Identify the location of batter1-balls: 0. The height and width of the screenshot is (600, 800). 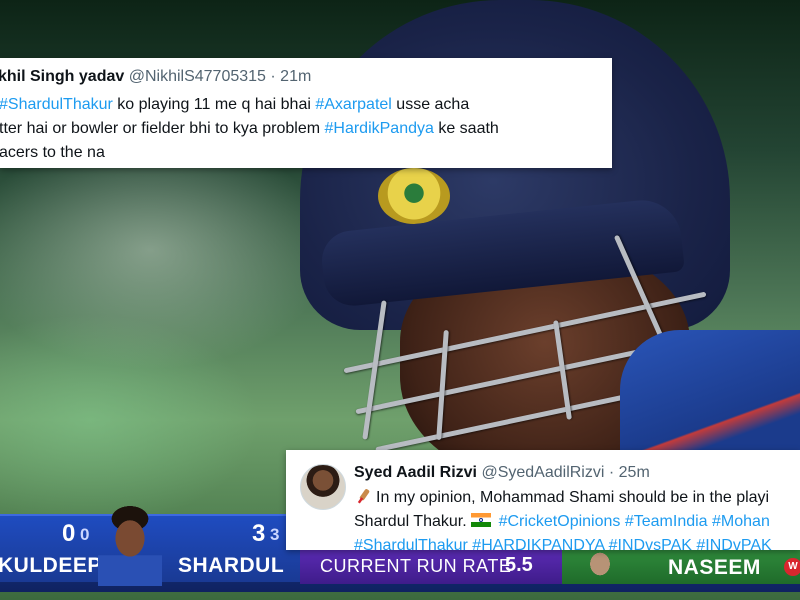
(85, 534).